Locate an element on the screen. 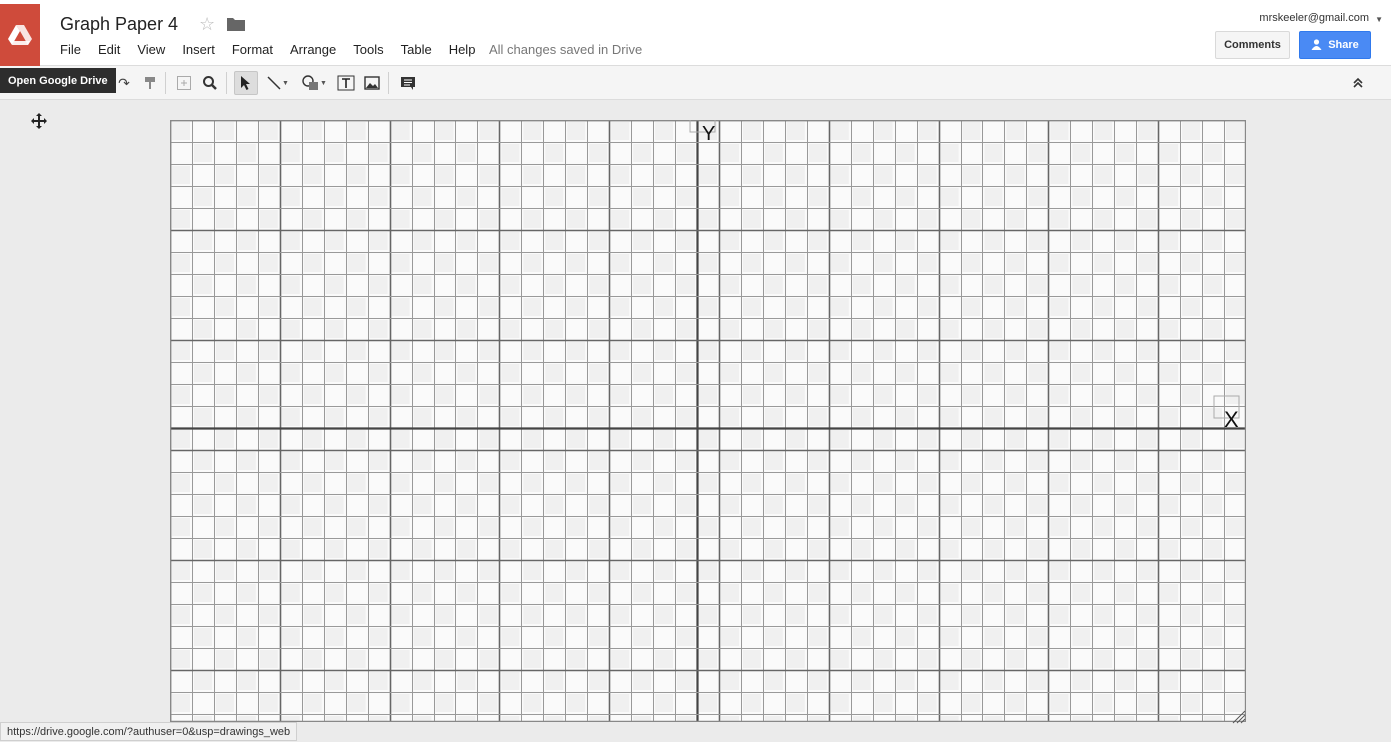 The height and width of the screenshot is (742, 1391). move-cursor-icon is located at coordinates (39, 121).